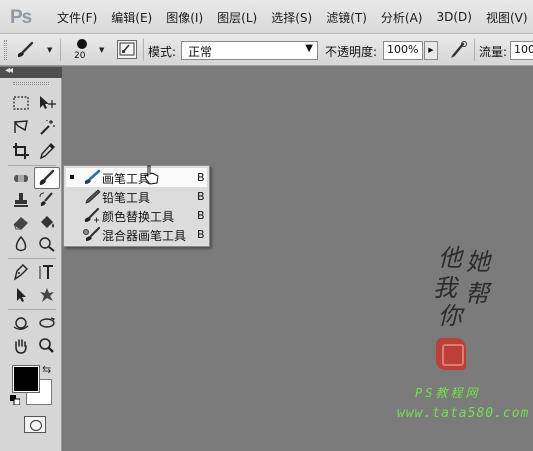 This screenshot has height=451, width=533. What do you see at coordinates (93, 196) in the screenshot?
I see `pencil-icon` at bounding box center [93, 196].